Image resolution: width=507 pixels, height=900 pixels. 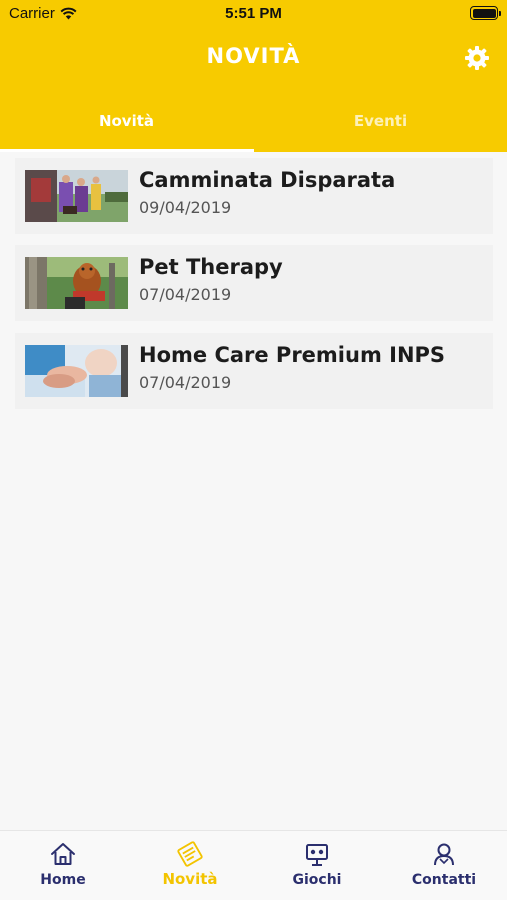 I want to click on tab-eventi: Eventi, so click(x=380, y=130).